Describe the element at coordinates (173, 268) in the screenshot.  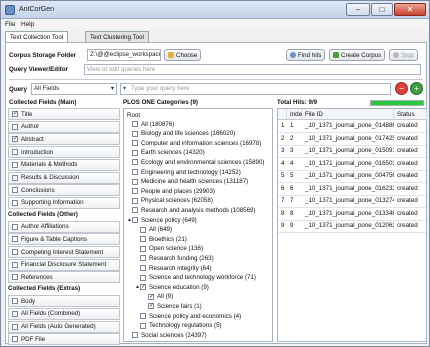
I see `tree-item: Research integrity (64)` at that location.